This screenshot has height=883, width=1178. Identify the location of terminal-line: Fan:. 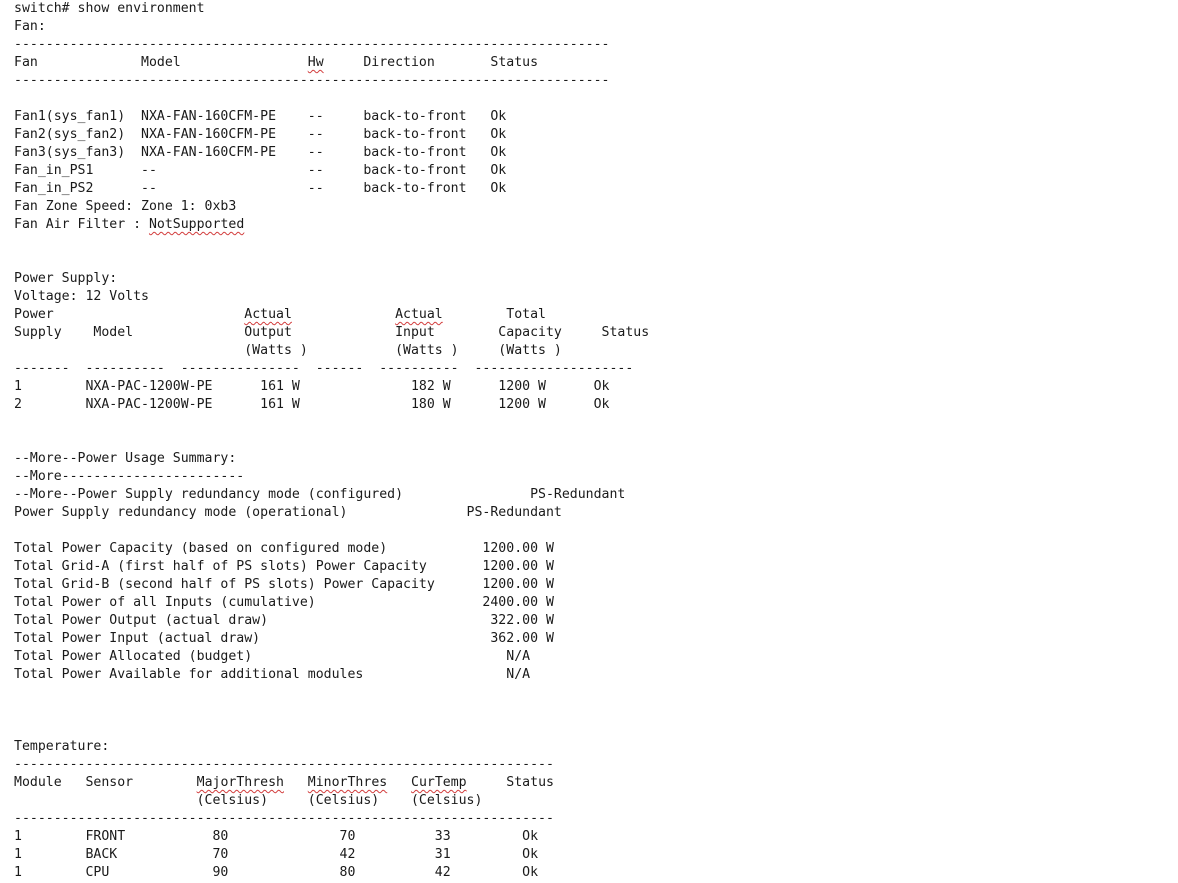
(30, 26).